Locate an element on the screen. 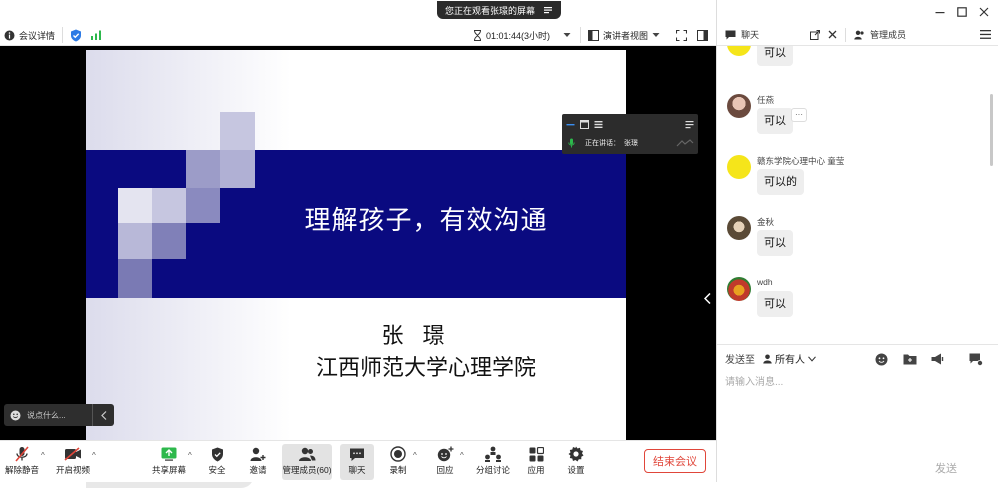 The width and height of the screenshot is (998, 488). reactions-options-caret: ^ is located at coordinates (462, 455).